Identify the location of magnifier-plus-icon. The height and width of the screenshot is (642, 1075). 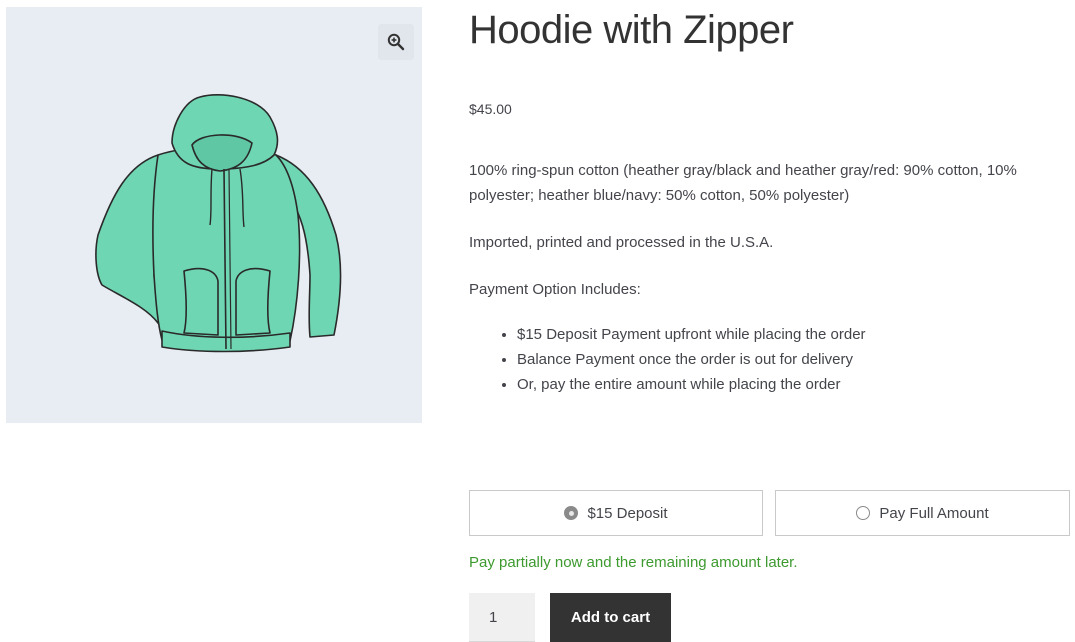
(396, 42).